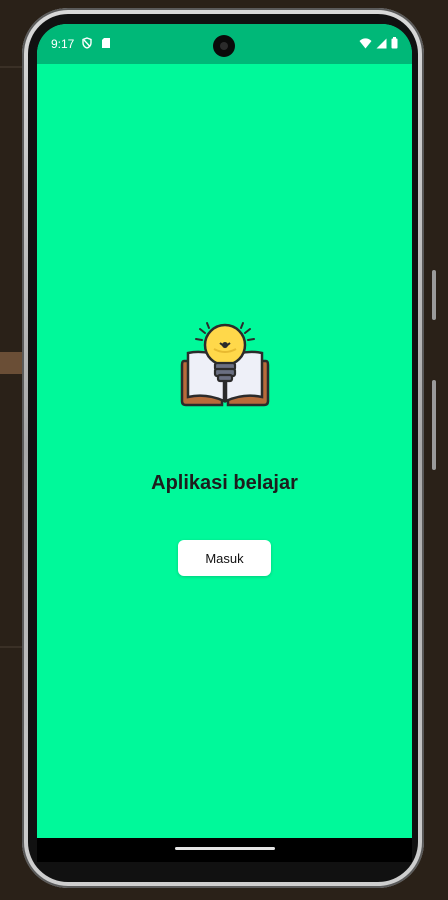  Describe the element at coordinates (365, 44) in the screenshot. I see `wifi-icon` at that location.